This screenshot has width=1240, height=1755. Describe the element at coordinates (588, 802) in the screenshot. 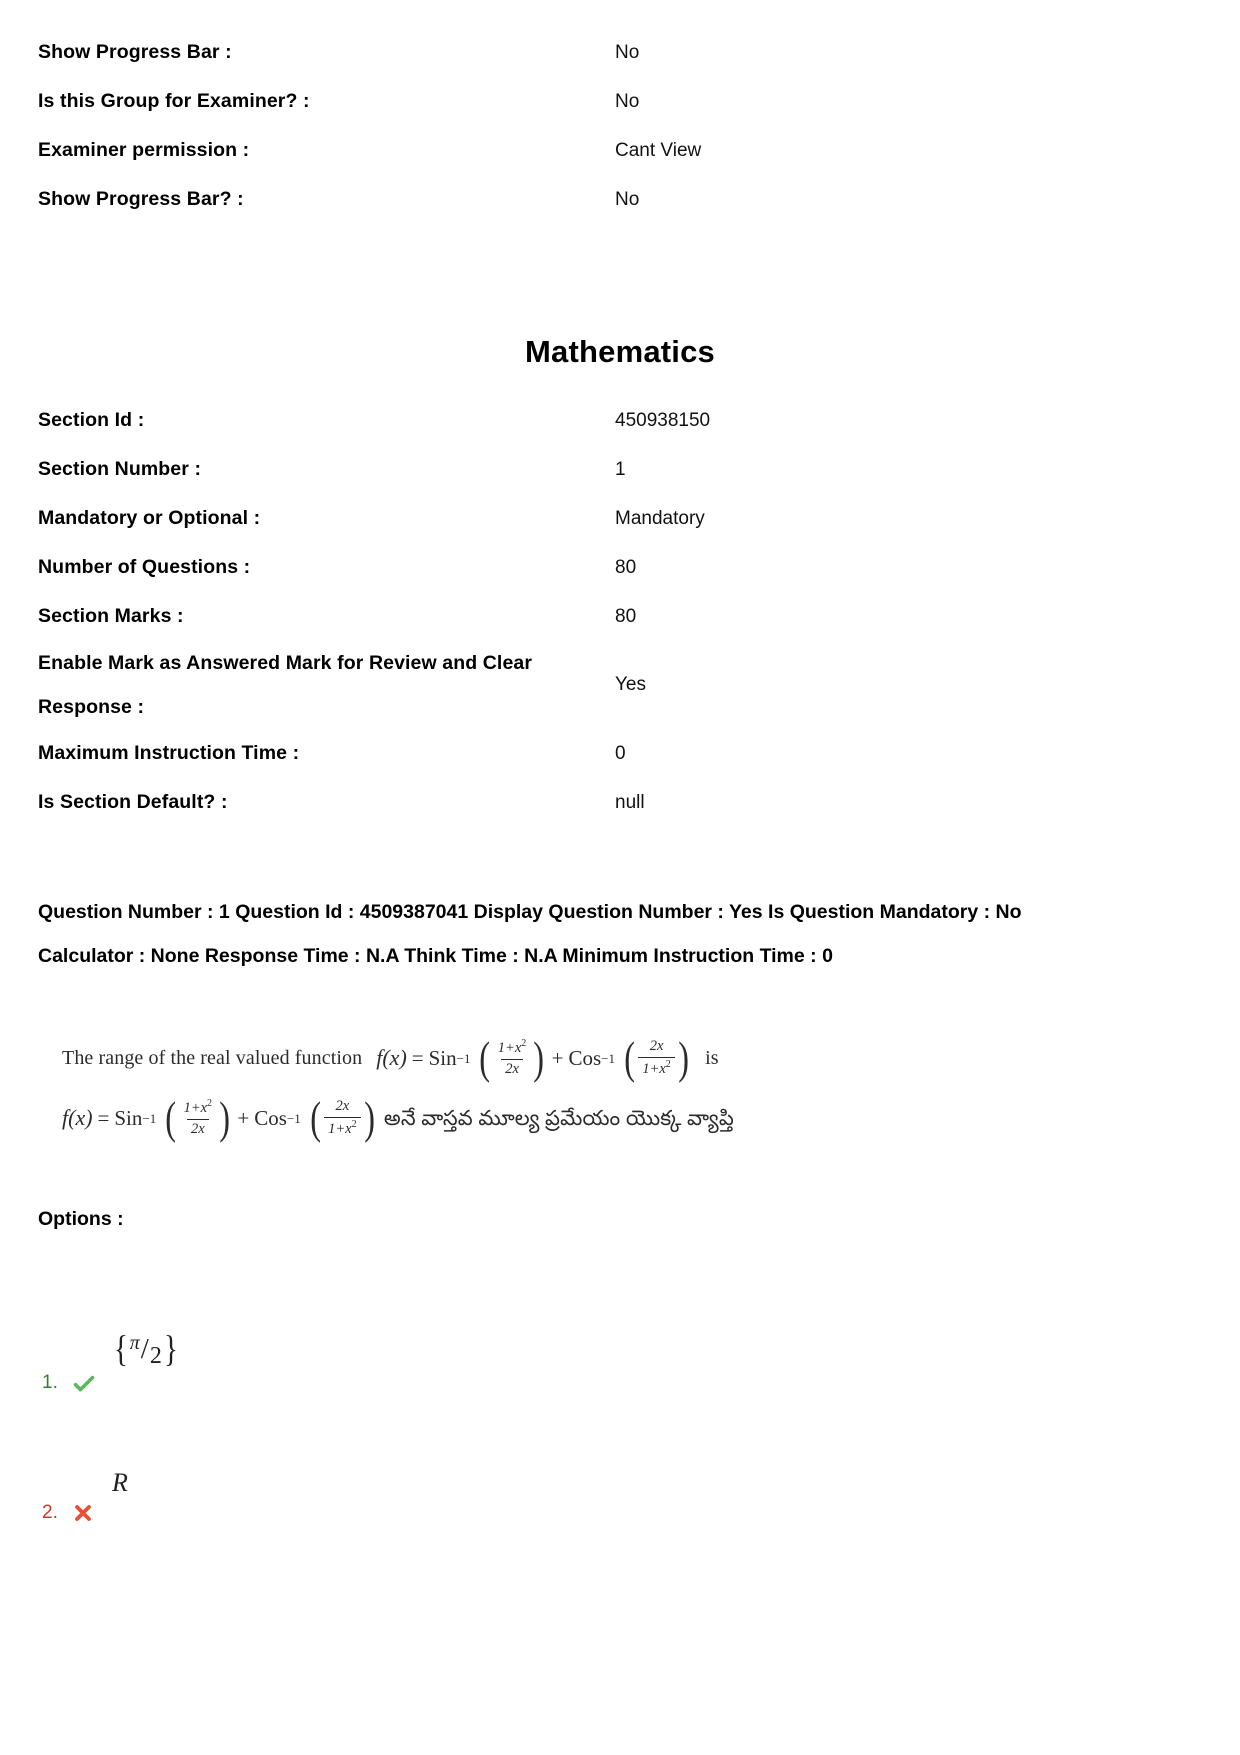

I see `section-property-row: Is Section Default? : null` at that location.